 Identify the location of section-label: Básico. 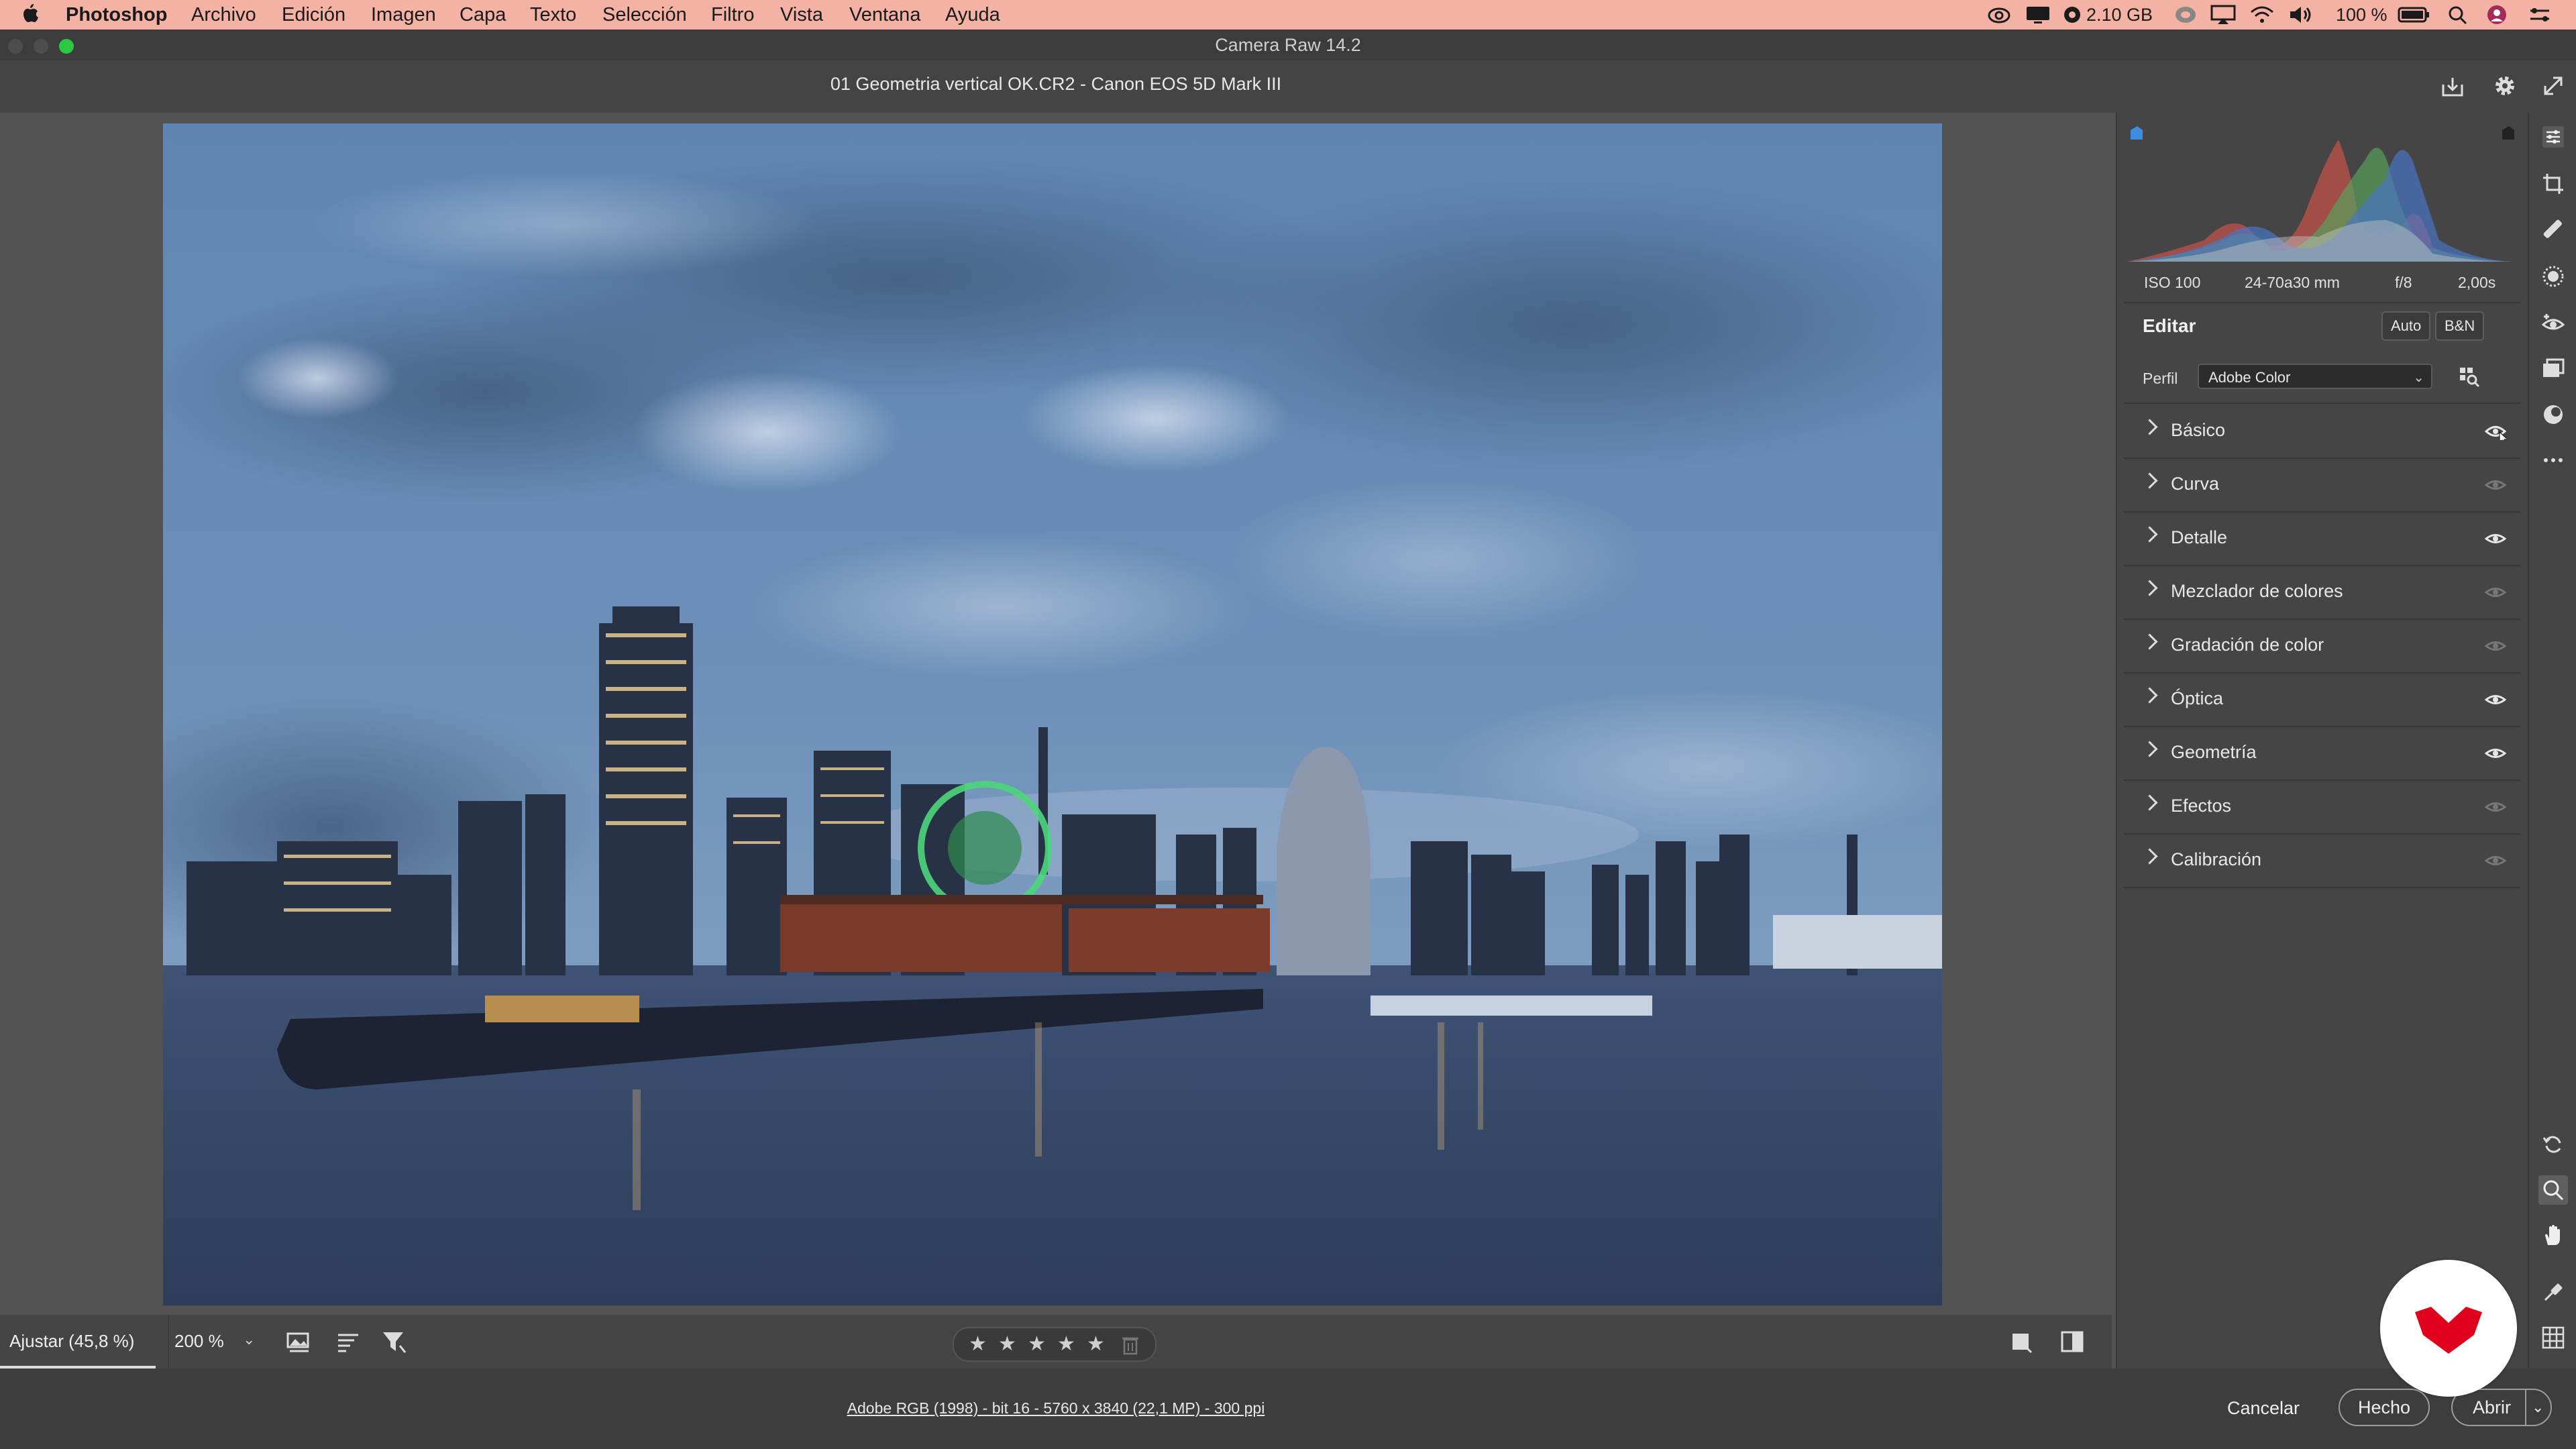
(2198, 430).